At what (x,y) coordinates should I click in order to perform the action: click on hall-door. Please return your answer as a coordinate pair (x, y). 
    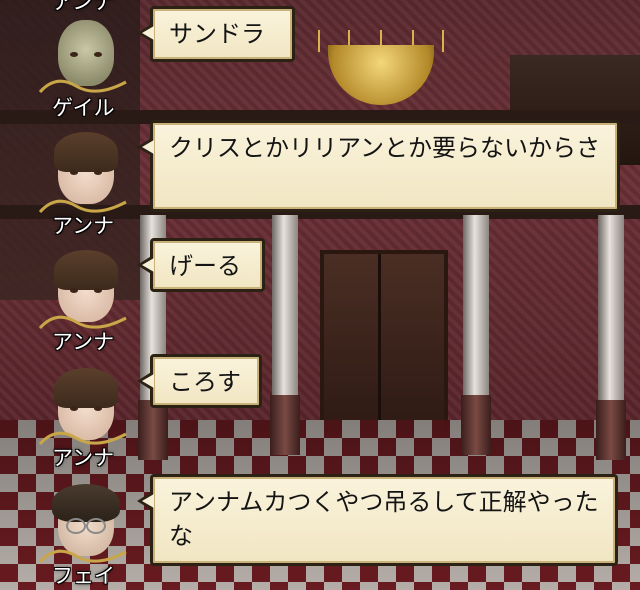
    Looking at the image, I should click on (384, 341).